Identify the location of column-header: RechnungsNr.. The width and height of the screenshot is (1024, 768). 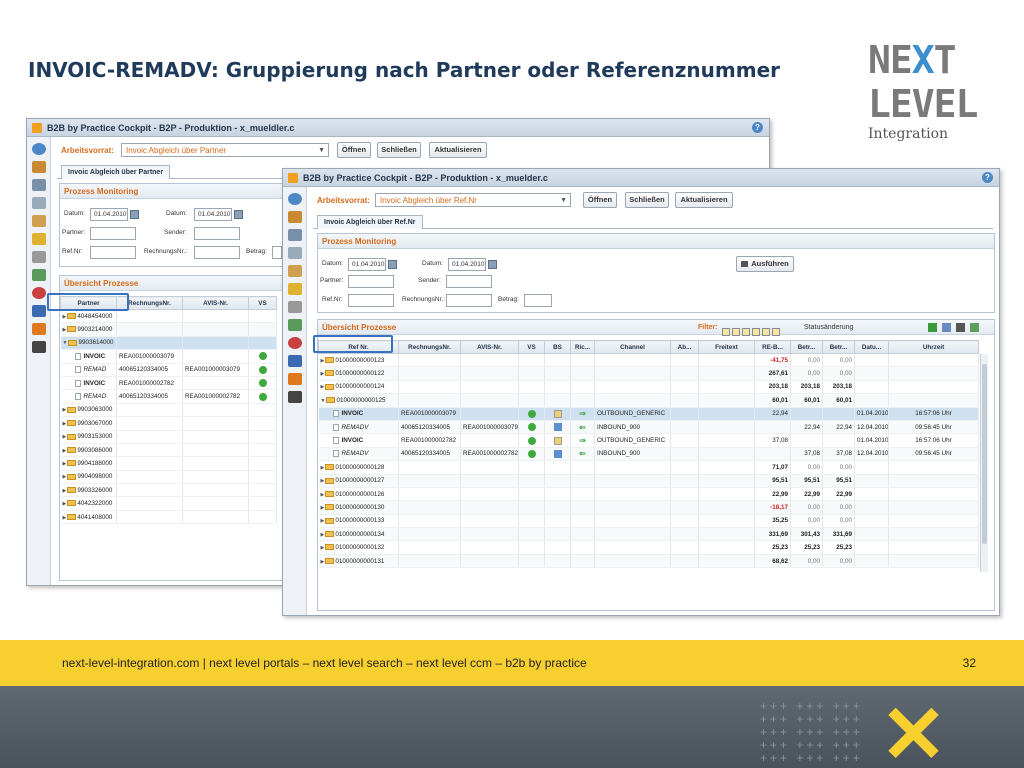
(429, 347).